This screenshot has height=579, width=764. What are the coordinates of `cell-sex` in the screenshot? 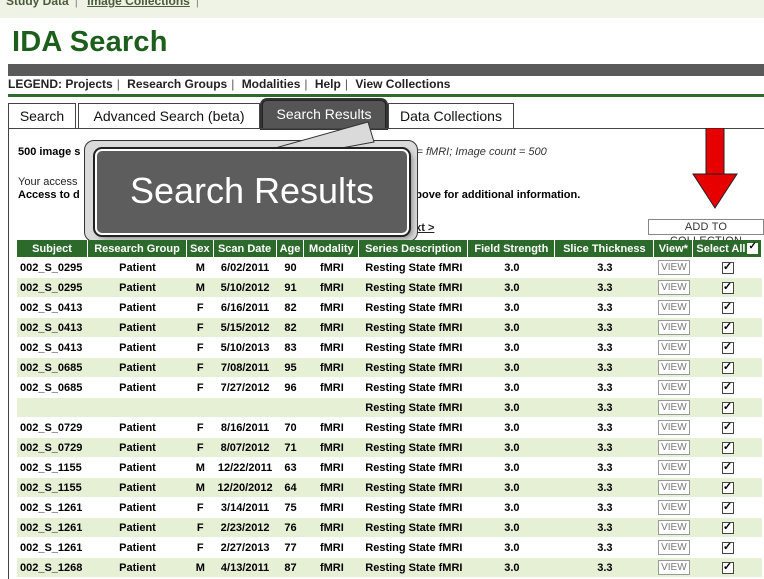 It's located at (200, 407).